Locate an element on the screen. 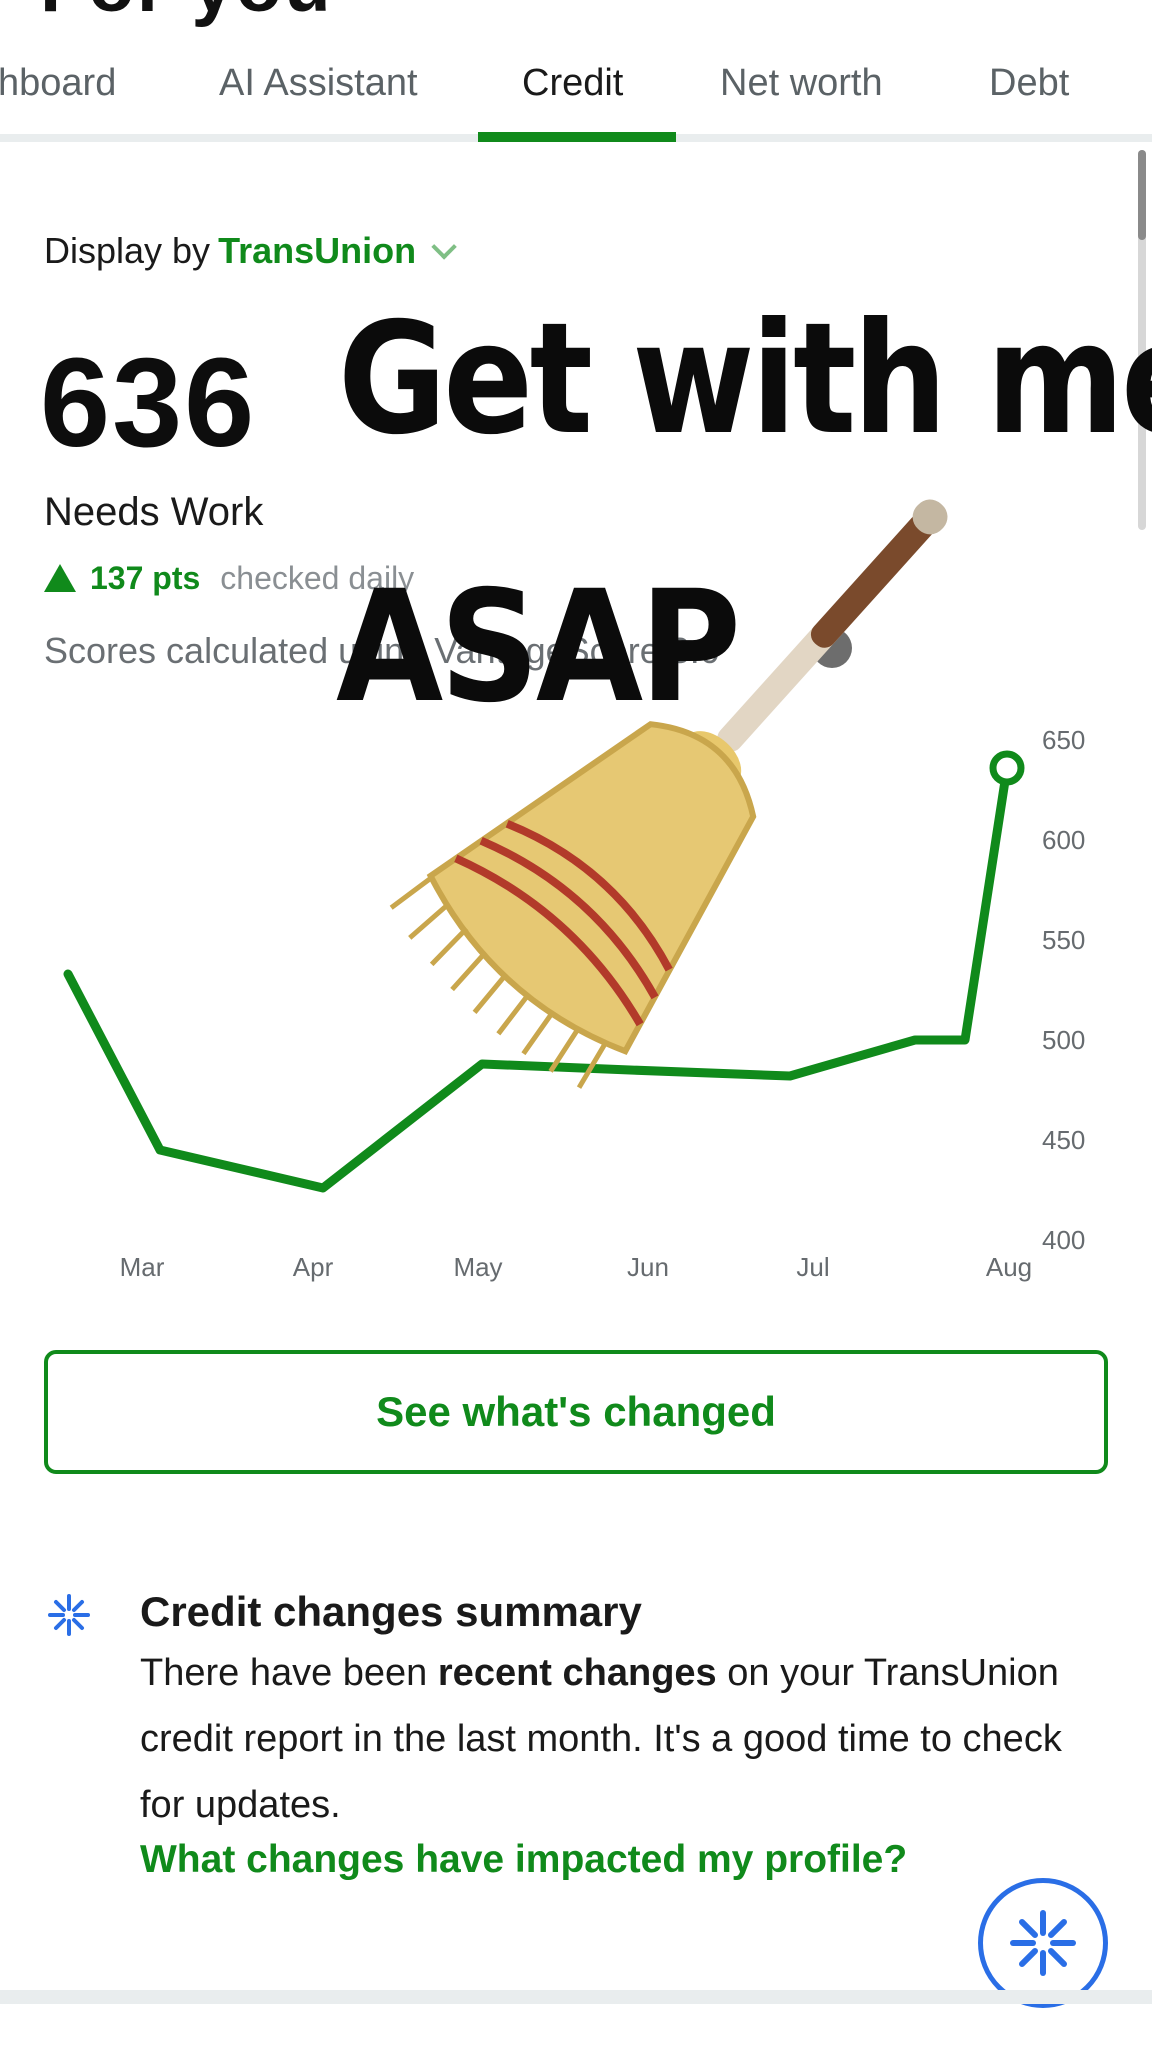 Image resolution: width=1152 pixels, height=2048 pixels. ai-assistant-fab is located at coordinates (1043, 1943).